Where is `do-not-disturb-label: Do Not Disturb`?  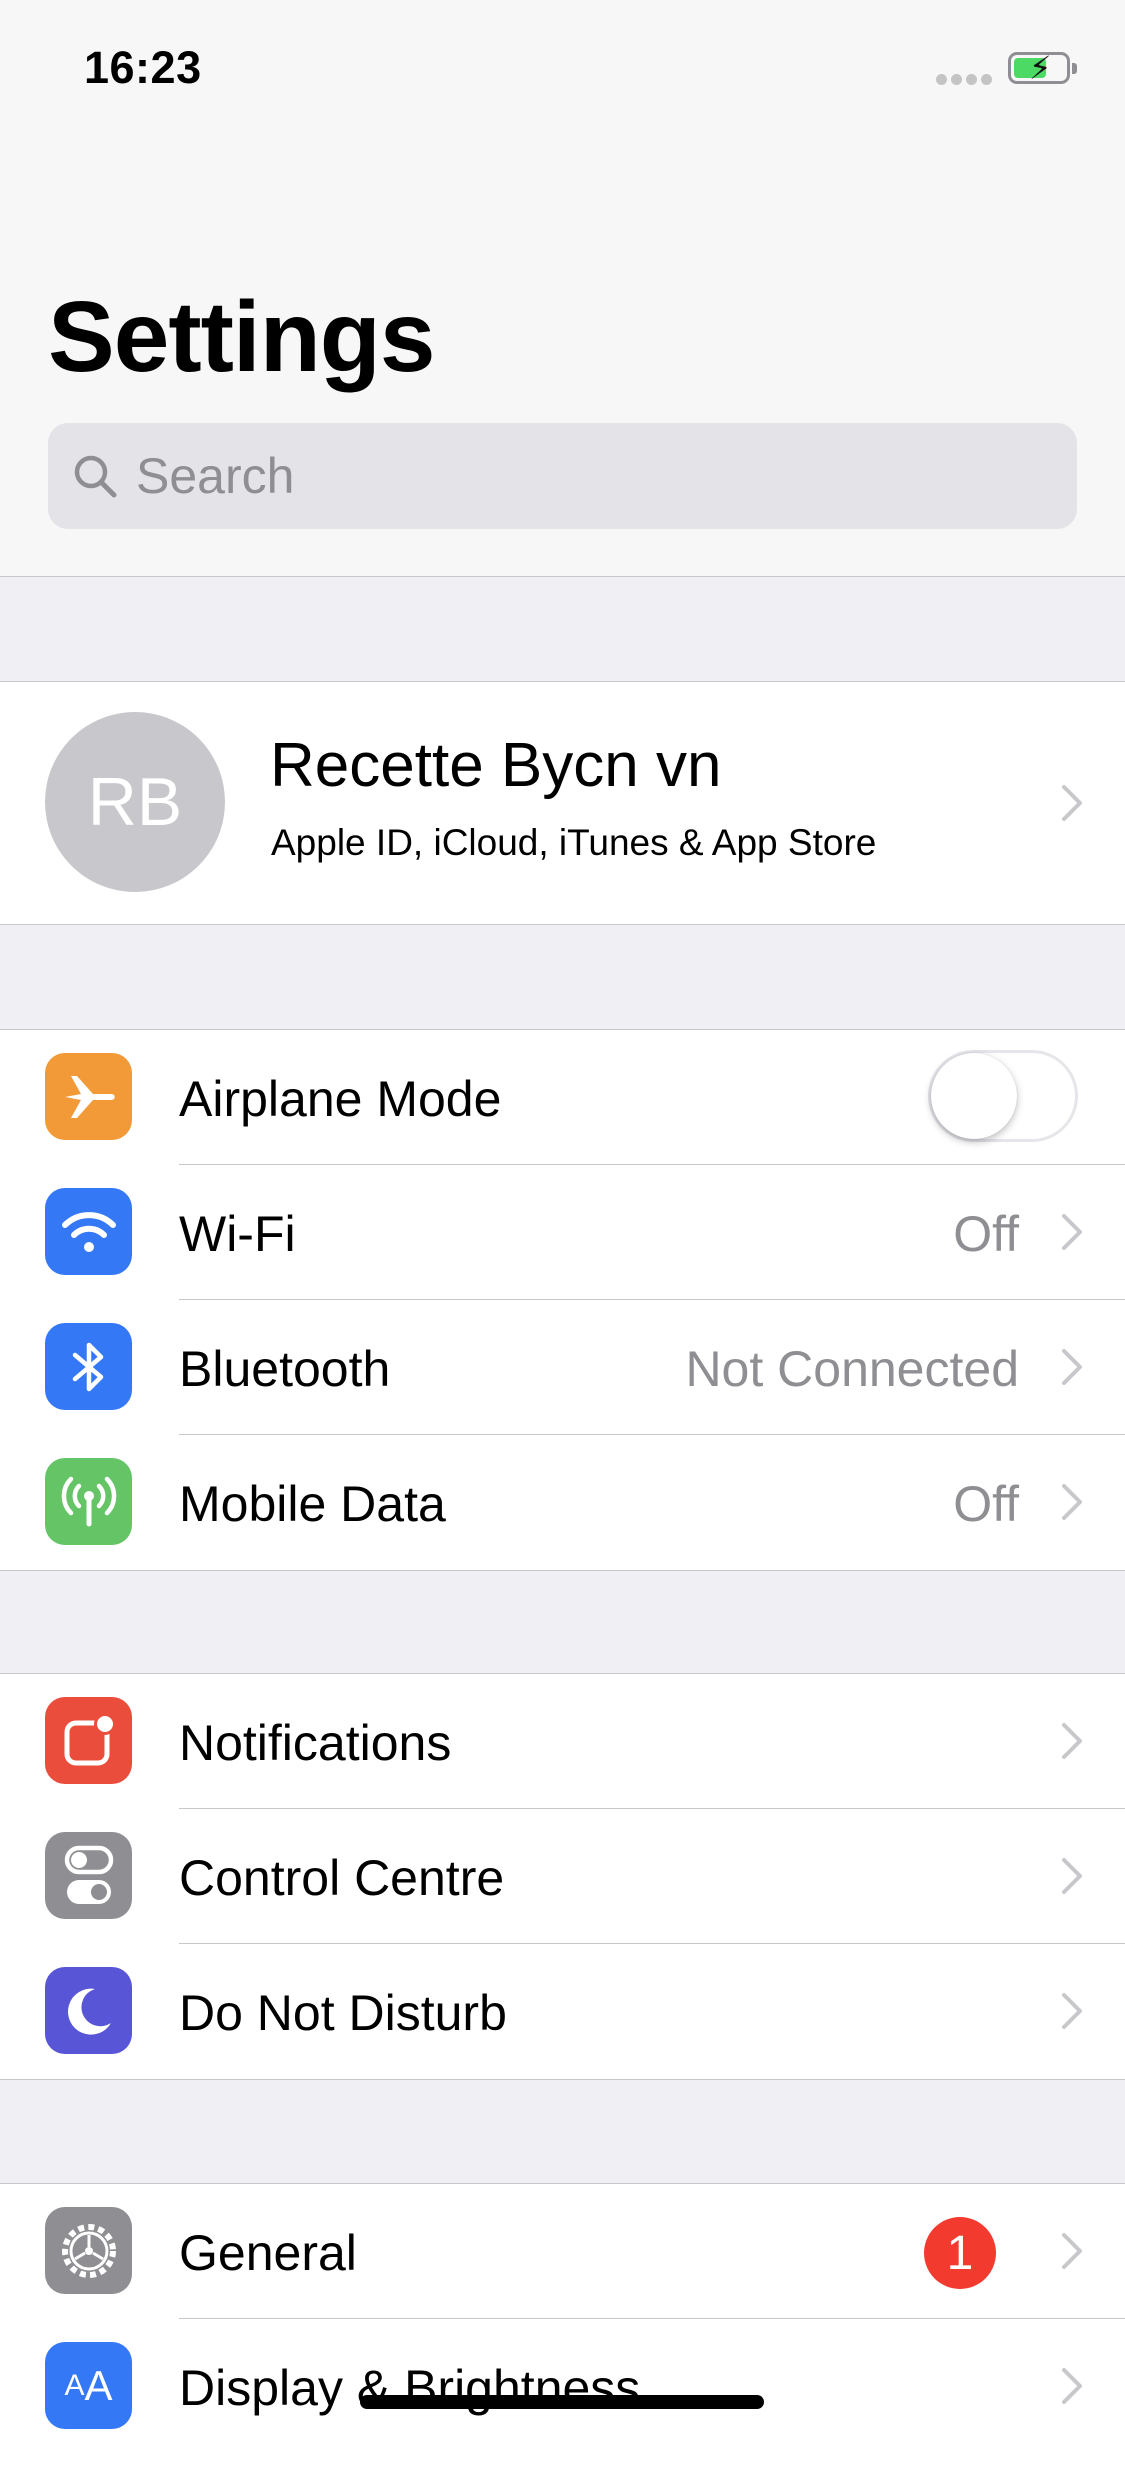 do-not-disturb-label: Do Not Disturb is located at coordinates (343, 2013).